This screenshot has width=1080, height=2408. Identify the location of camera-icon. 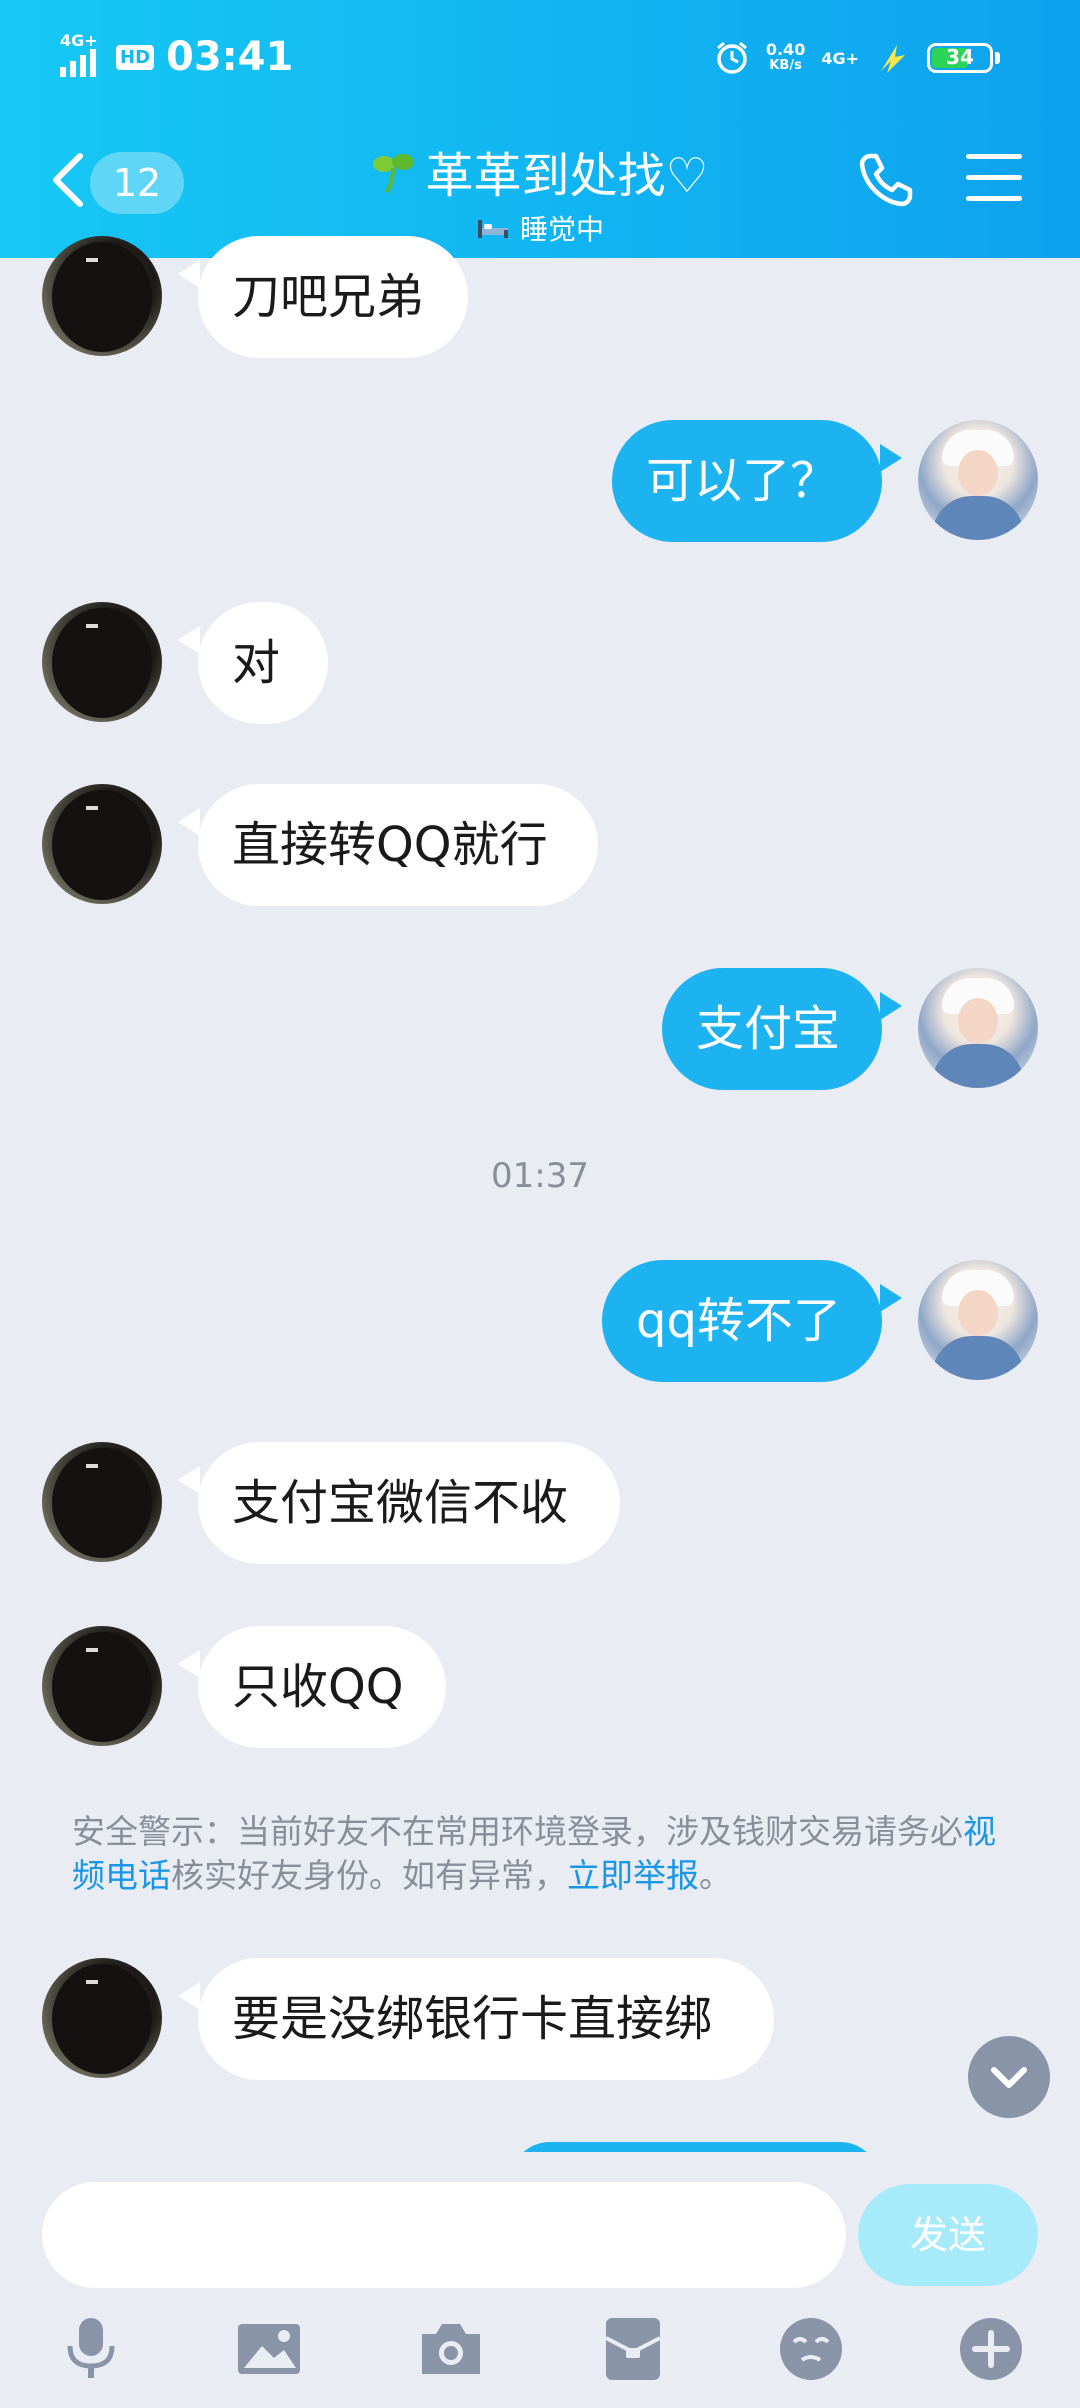
(451, 2349).